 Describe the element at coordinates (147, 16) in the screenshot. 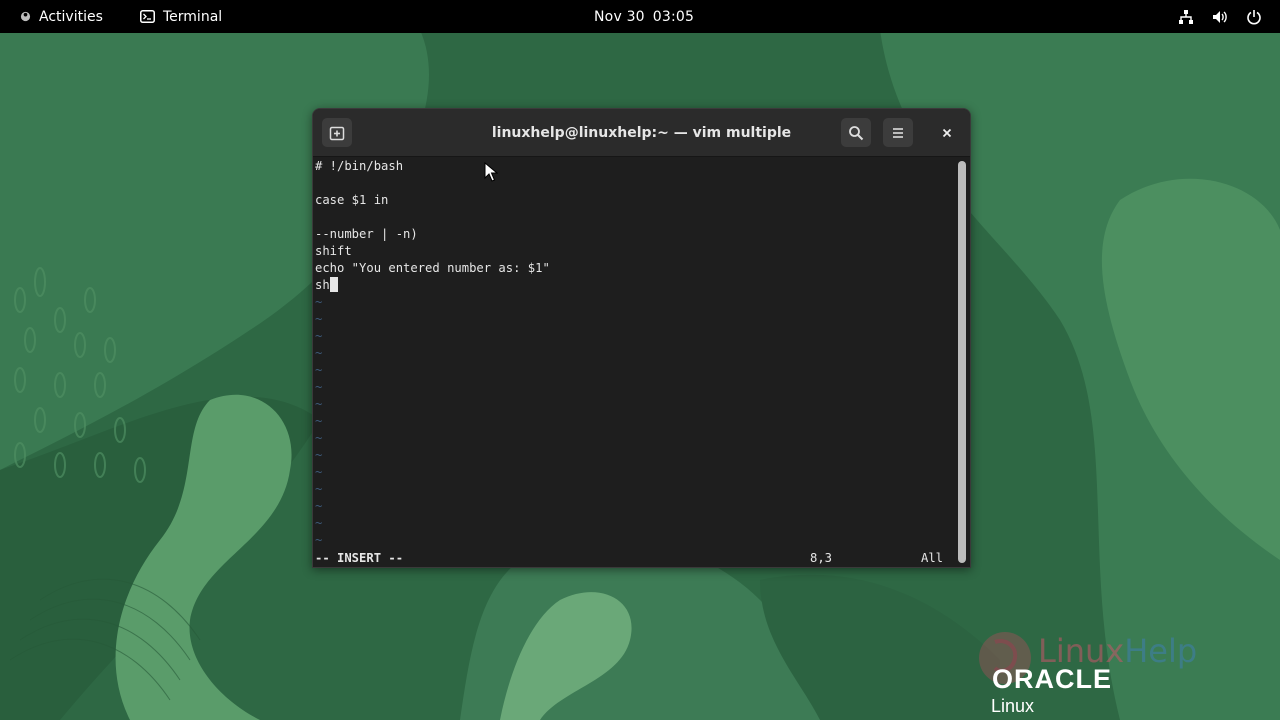

I see `terminal-icon` at that location.